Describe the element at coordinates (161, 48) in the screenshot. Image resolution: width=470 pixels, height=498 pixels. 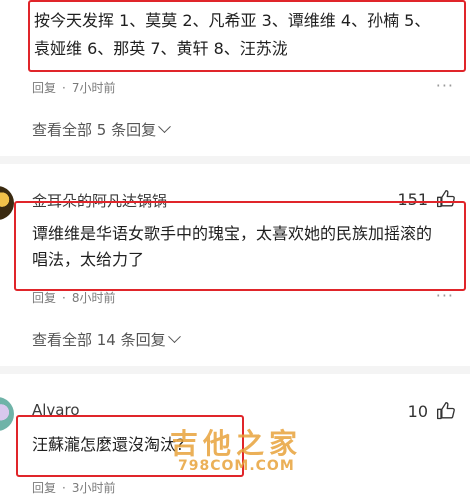
I see `comment-1-line-2: 袁娅维 6、那英 7、黄轩 8、汪苏泷` at that location.